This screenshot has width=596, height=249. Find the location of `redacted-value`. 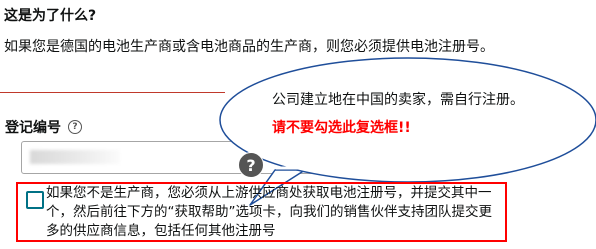

redacted-value is located at coordinates (75, 157).